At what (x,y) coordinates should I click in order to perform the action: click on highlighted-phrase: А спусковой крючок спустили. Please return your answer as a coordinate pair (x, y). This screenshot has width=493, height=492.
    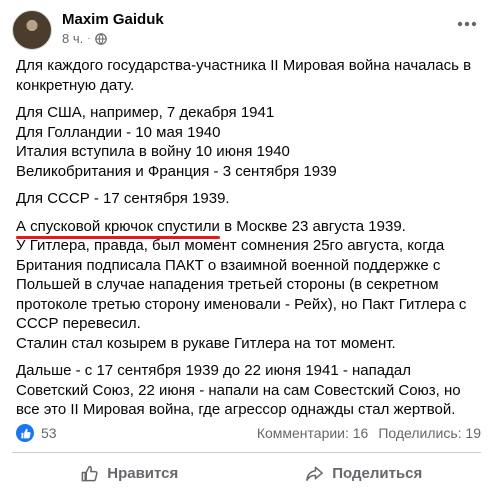
    Looking at the image, I should click on (118, 228).